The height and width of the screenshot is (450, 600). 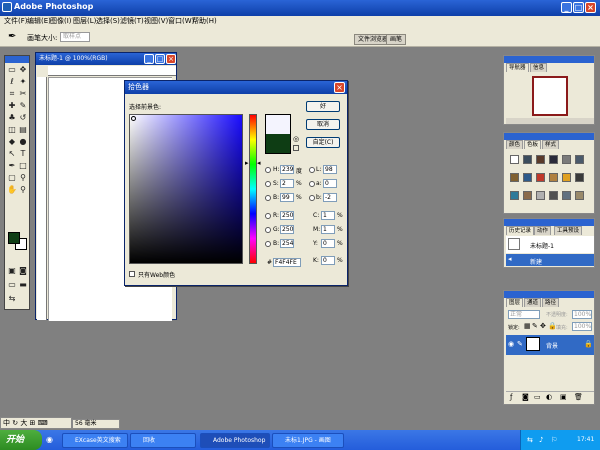 What do you see at coordinates (268, 244) in the screenshot?
I see `blue-radio` at bounding box center [268, 244].